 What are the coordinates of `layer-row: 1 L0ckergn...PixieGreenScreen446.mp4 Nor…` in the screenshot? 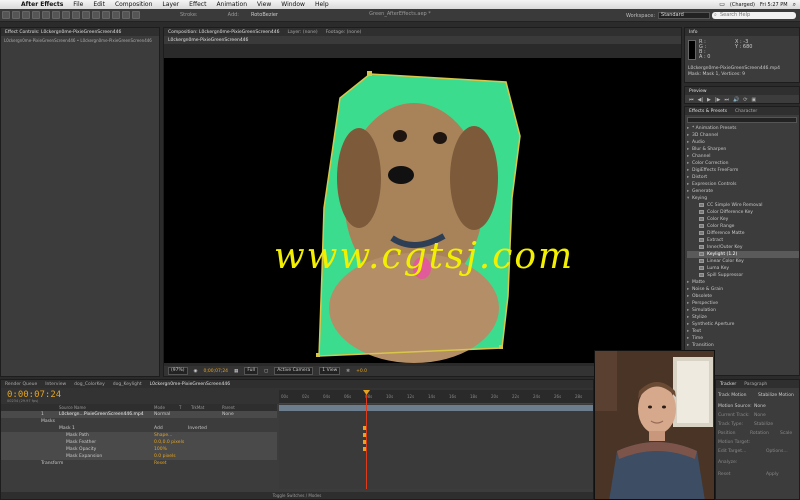 It's located at (139, 414).